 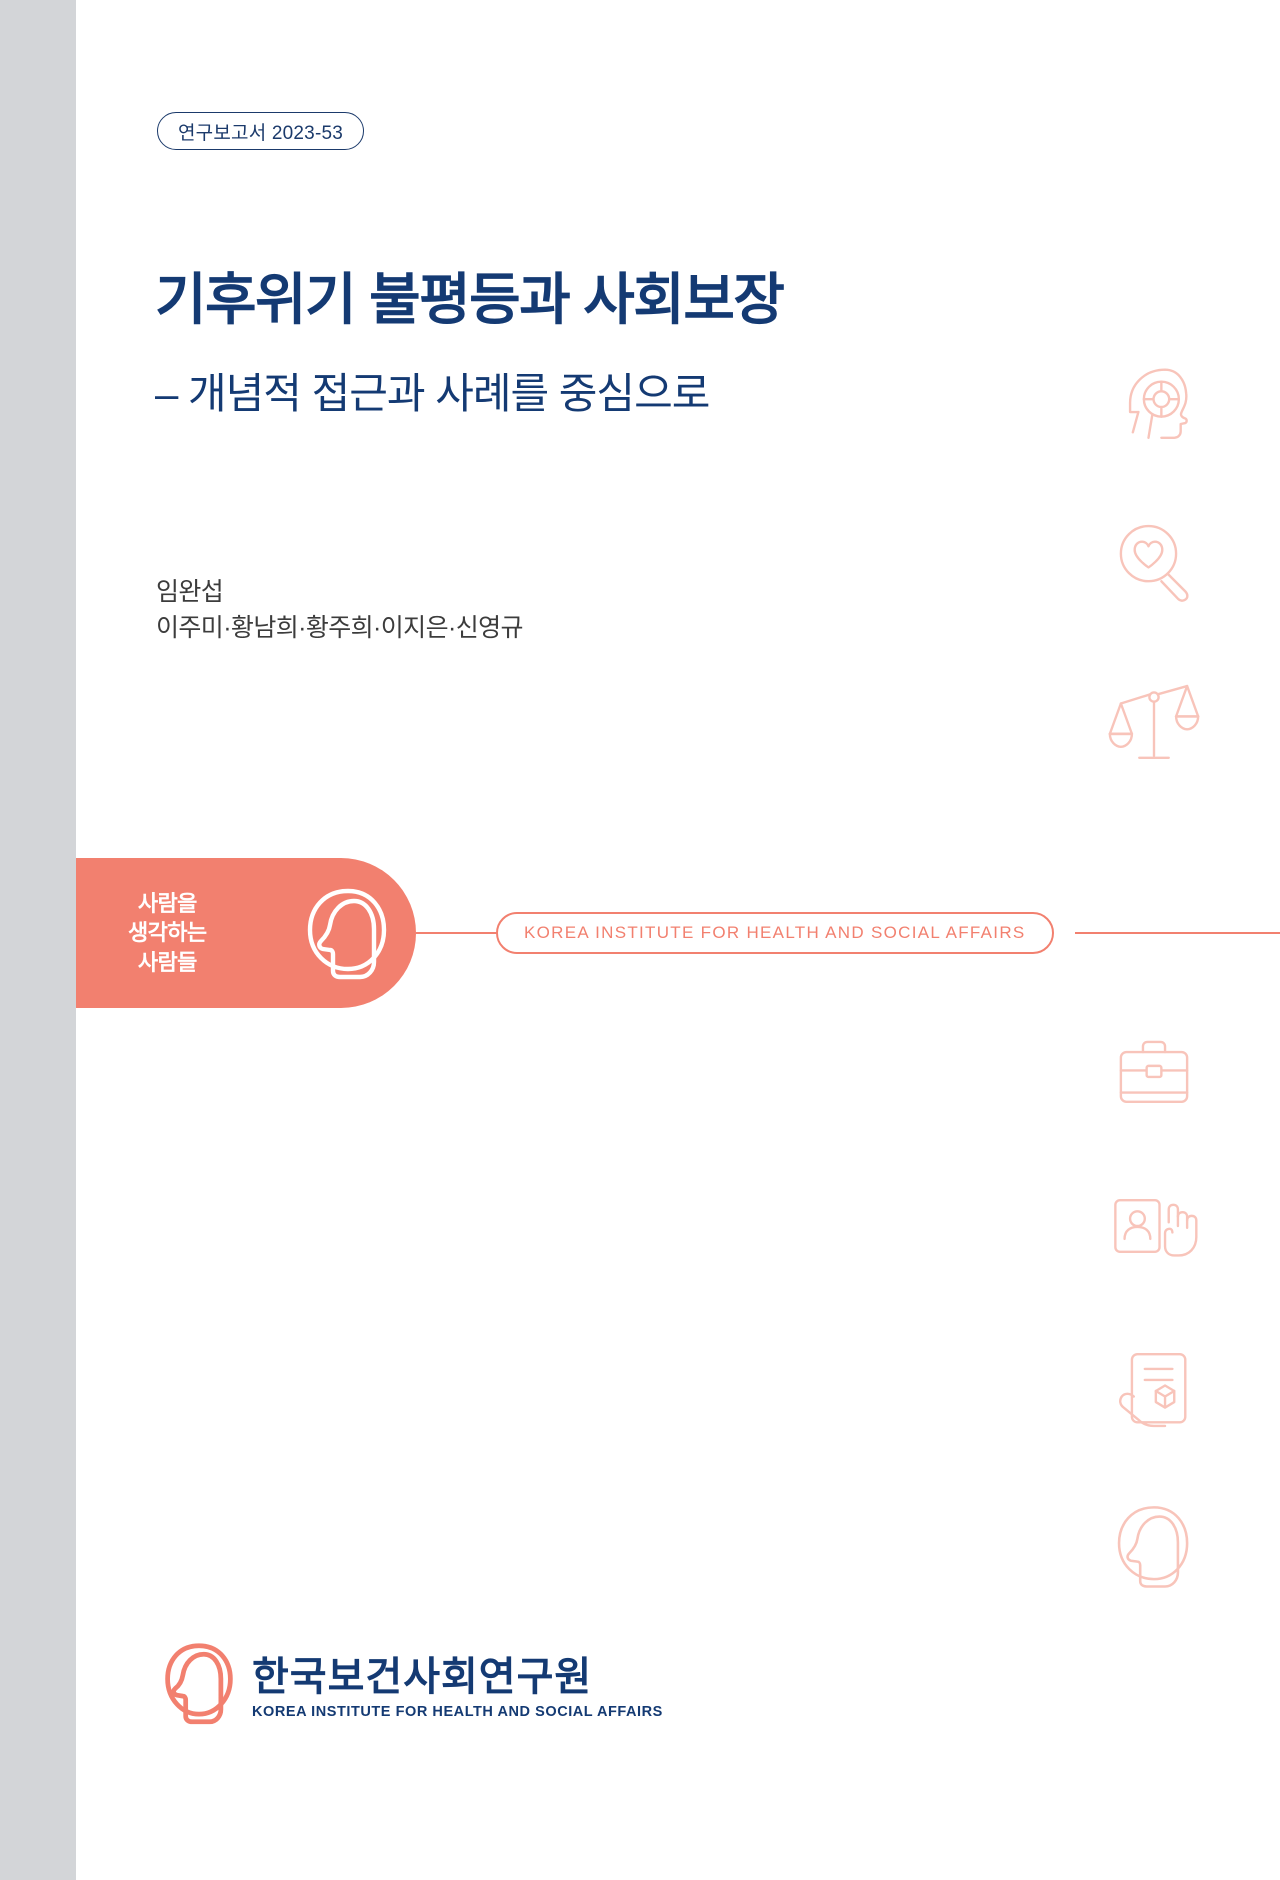 I want to click on institution-name-ko: 한국보건사회연구원, so click(x=422, y=1677).